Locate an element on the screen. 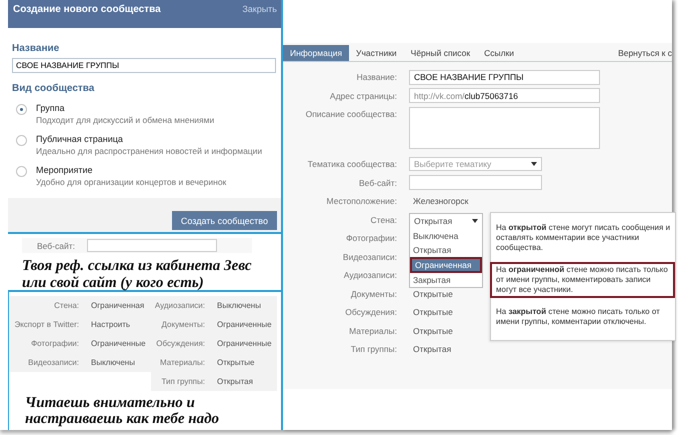 The width and height of the screenshot is (683, 435). setting-value: Ограниченная is located at coordinates (117, 305).